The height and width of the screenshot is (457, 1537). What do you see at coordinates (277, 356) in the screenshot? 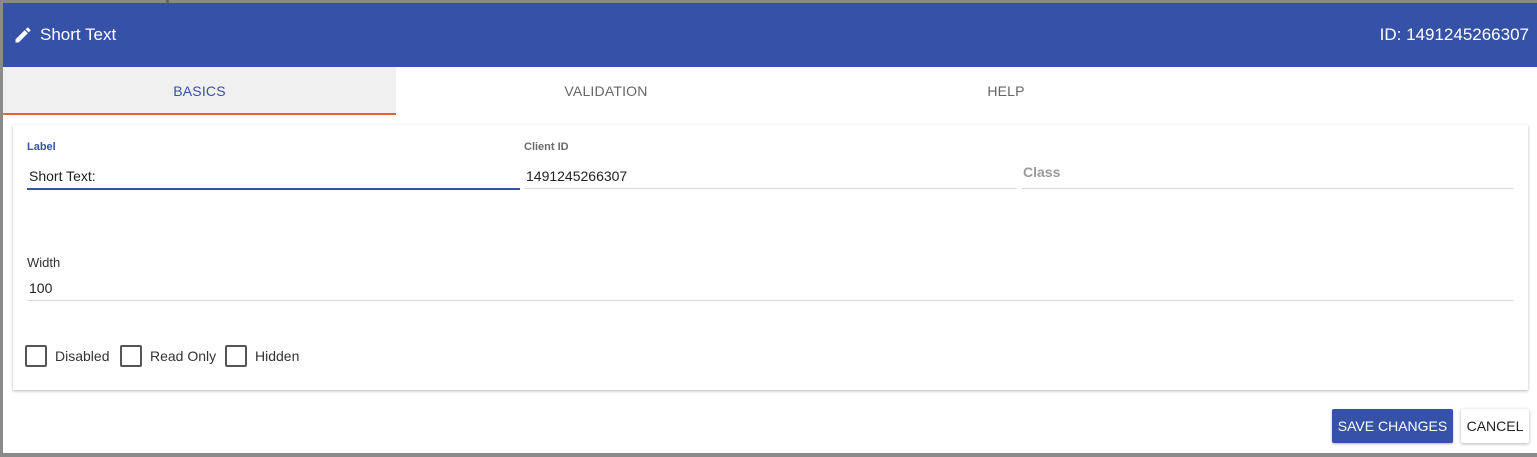
I see `hidden-label: Hidden` at bounding box center [277, 356].